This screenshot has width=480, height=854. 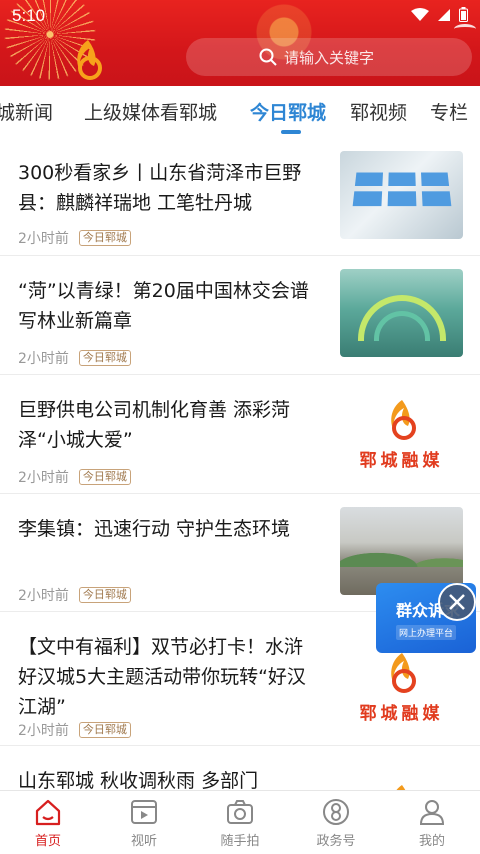 I want to click on news-item: 300秒看家乡丨山东省菏泽市巨野县：麒麟祥瑞地 工笔牡丹城 2小时前 今日郓城, so click(x=240, y=197).